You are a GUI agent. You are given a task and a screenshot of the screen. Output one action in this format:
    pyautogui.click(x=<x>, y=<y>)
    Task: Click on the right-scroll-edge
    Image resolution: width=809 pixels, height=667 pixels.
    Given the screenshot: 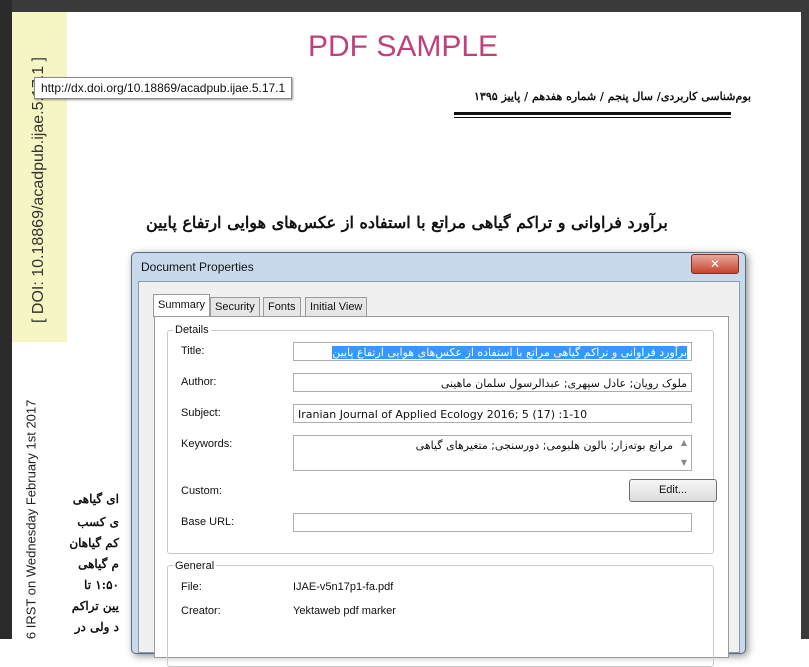 What is the action you would take?
    pyautogui.click(x=805, y=325)
    